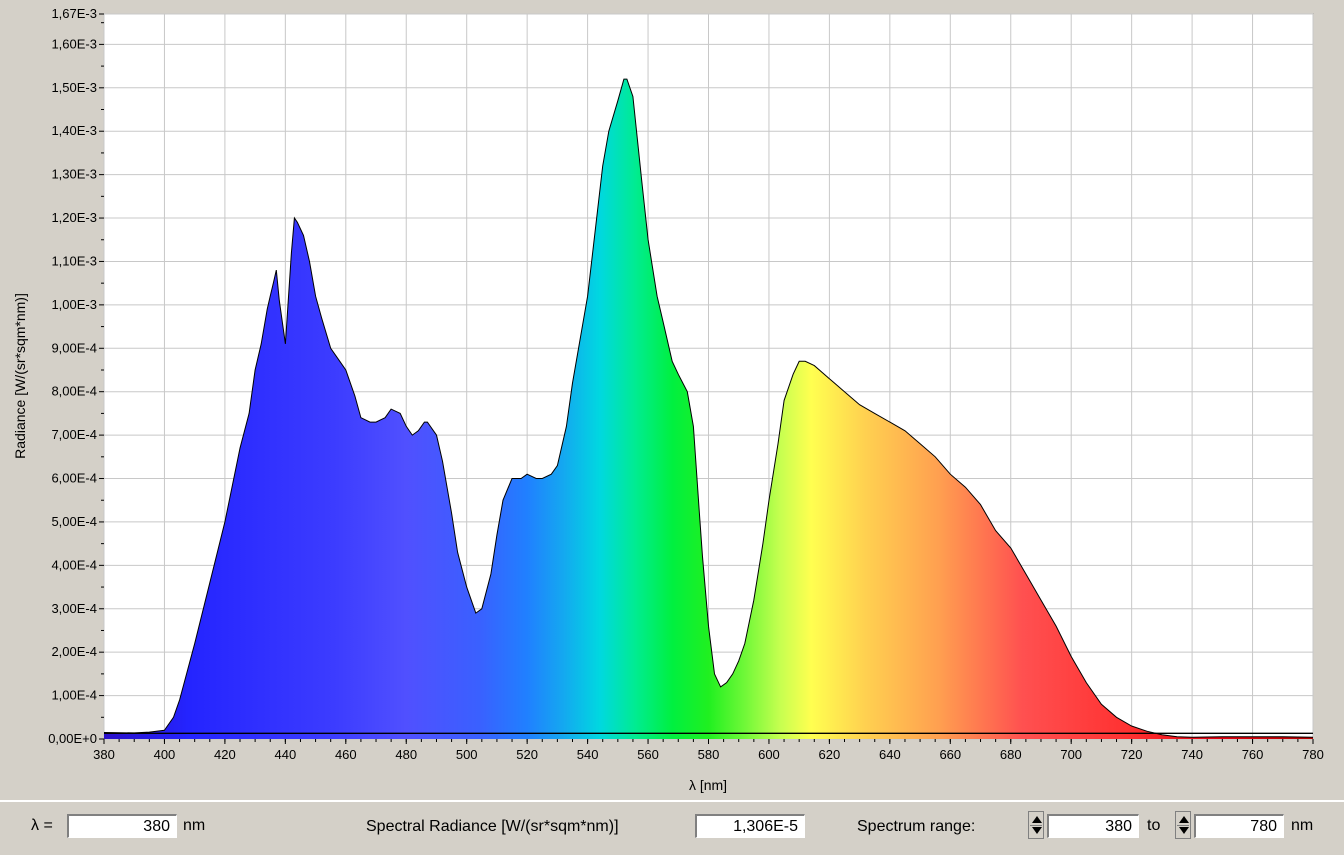 This screenshot has width=1344, height=855. I want to click on y-tick-label: 7,00E-4, so click(74, 434).